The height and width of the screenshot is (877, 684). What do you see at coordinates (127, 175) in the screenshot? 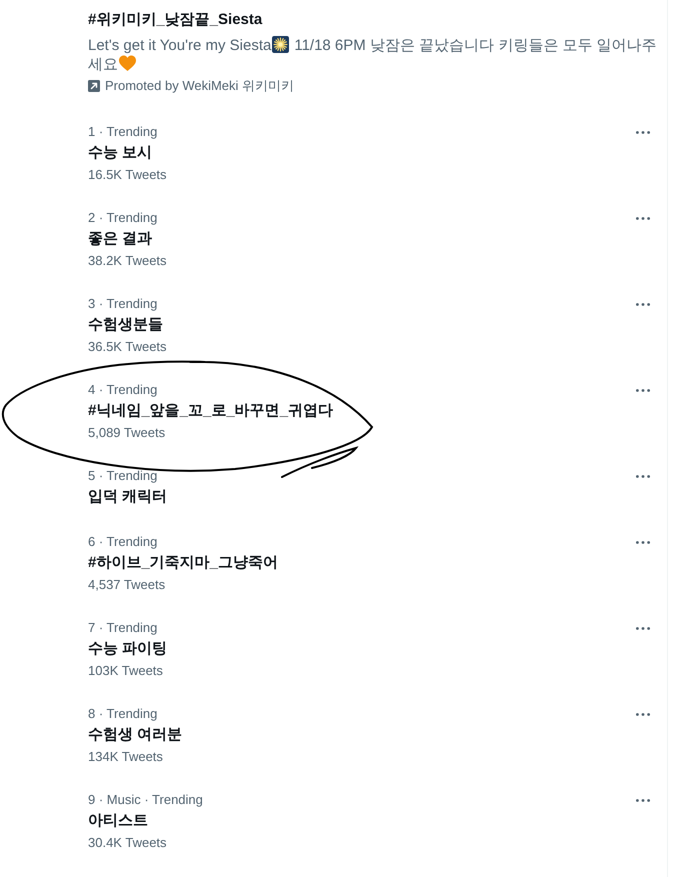
I see `tweet-count: 16.5K Tweets` at bounding box center [127, 175].